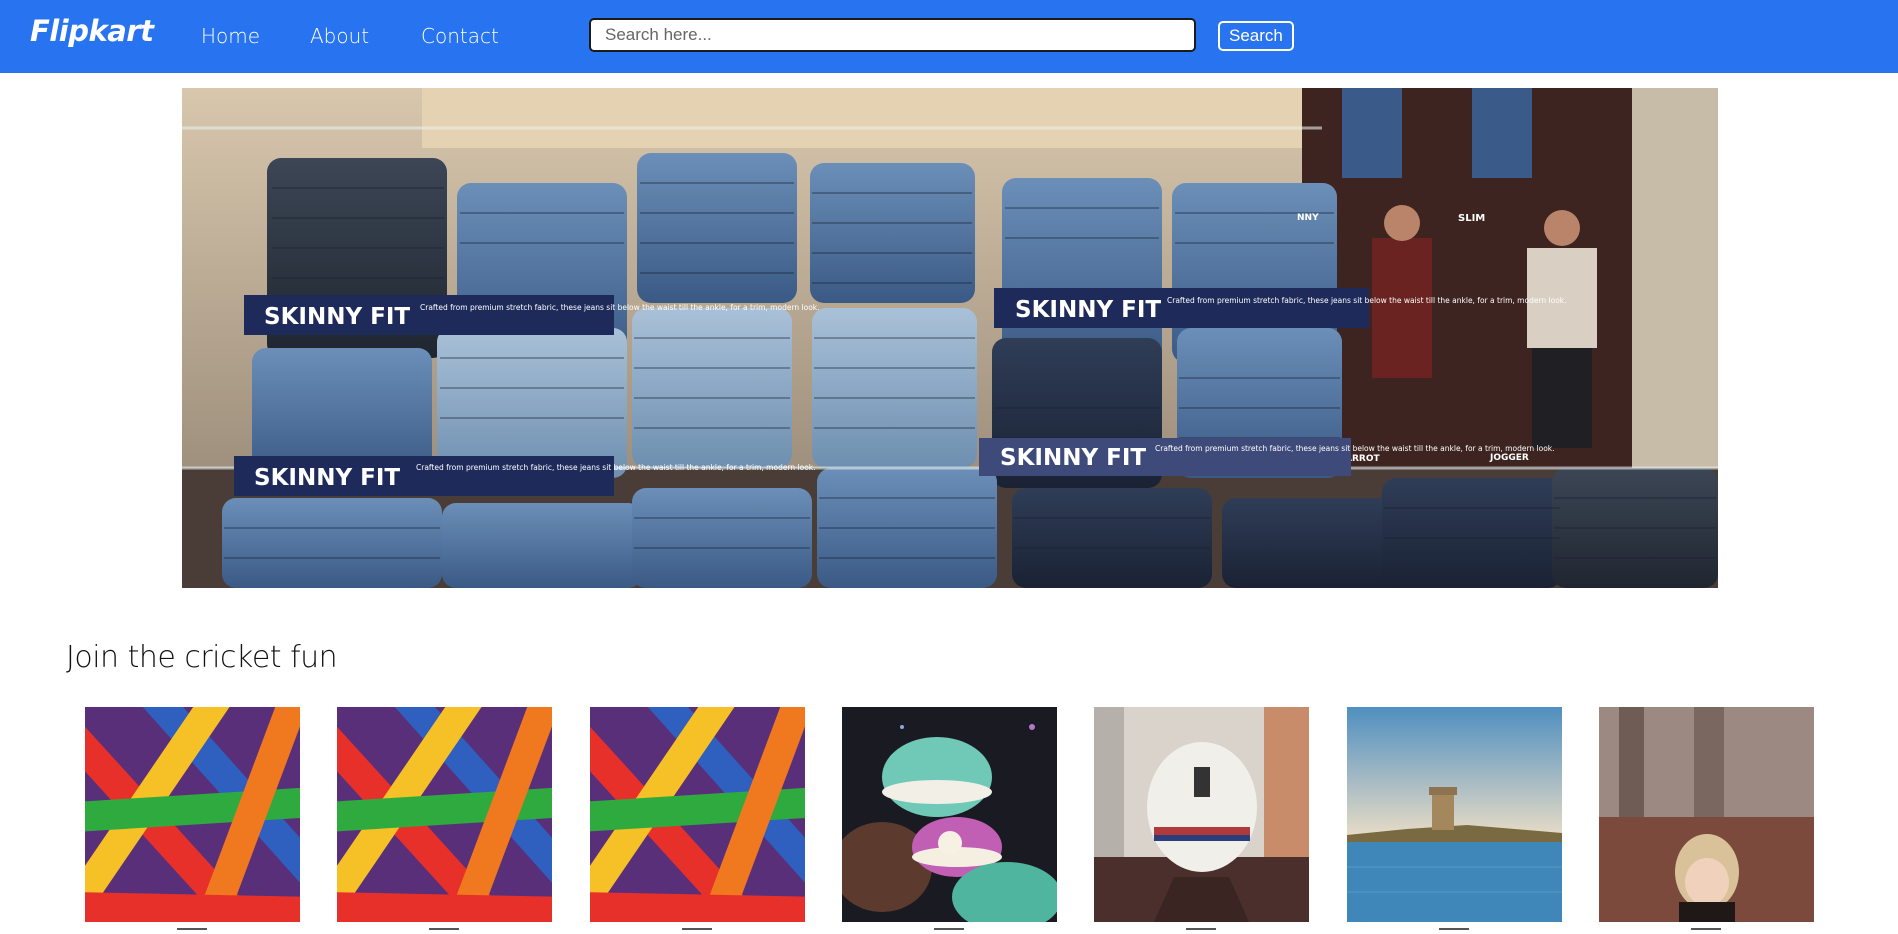 This screenshot has width=1898, height=934. I want to click on astronaut-helmet-image, so click(1201, 814).